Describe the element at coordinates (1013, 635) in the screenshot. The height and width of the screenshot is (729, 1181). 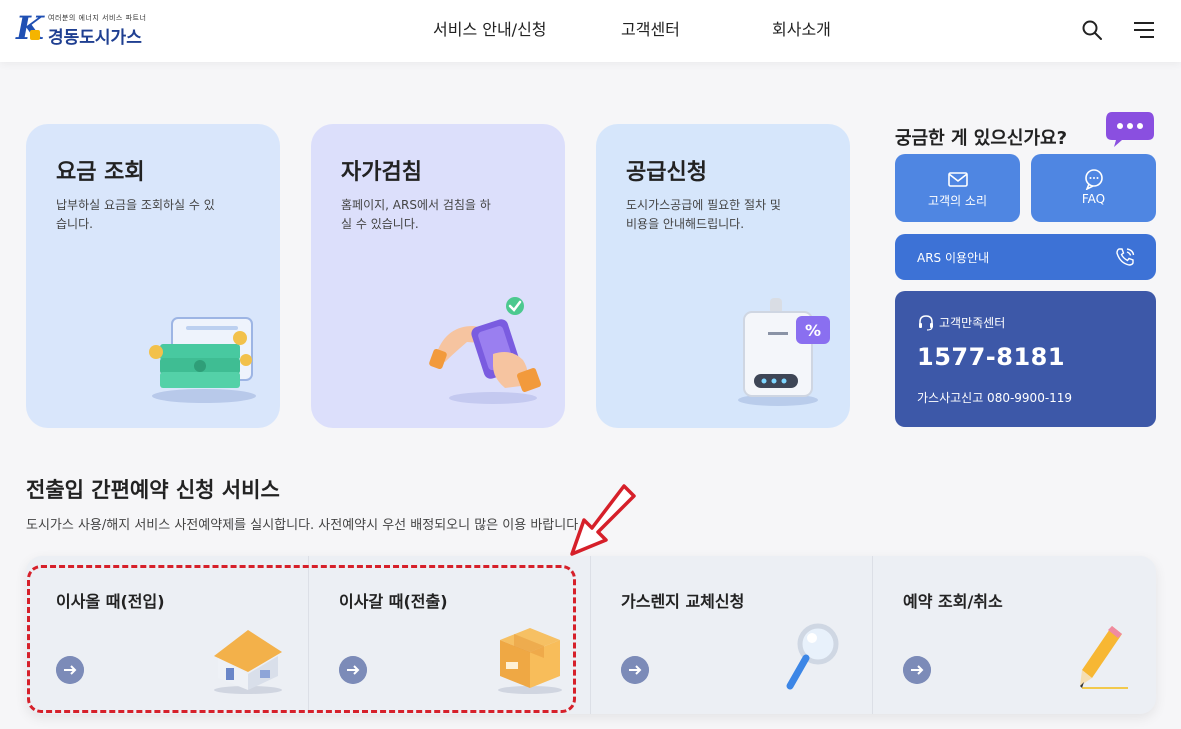
I see `service-reservation-lookup: 예약 조회/취소` at that location.